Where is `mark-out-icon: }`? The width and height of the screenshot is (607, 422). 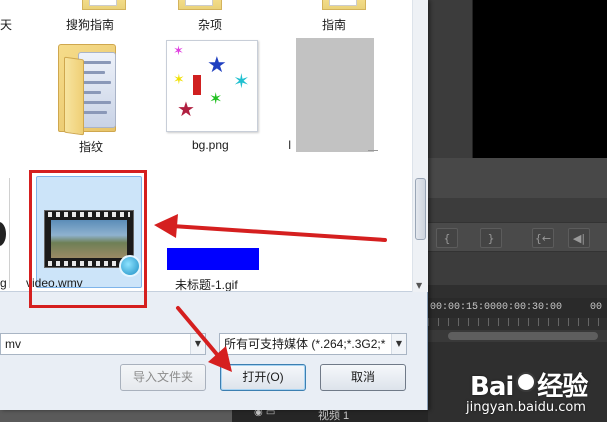
mark-out-icon: } is located at coordinates (491, 238).